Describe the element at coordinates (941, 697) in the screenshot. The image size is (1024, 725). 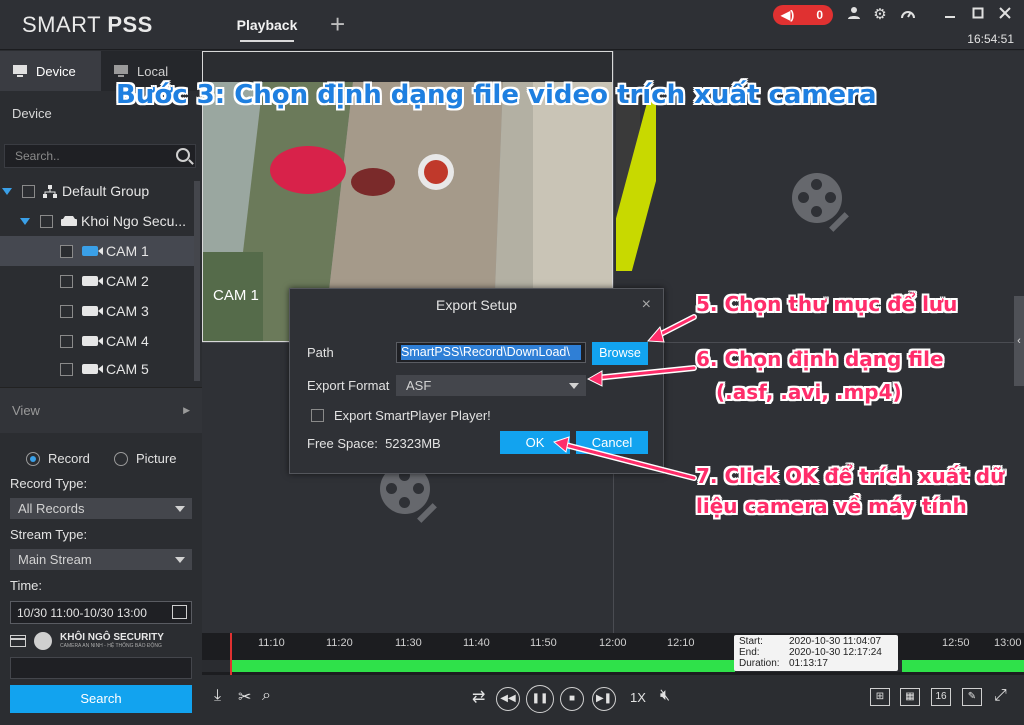
I see `layout-16-icon: 16` at that location.